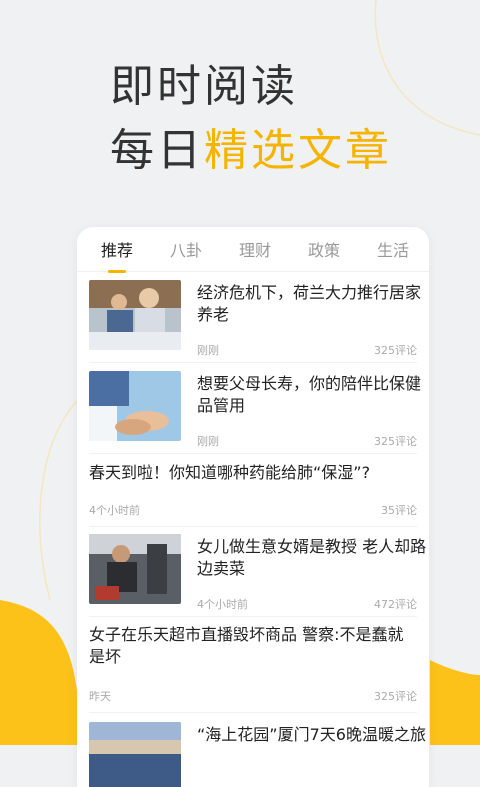  What do you see at coordinates (309, 303) in the screenshot?
I see `article-title: 经济危机下，荷兰大力推行居家养老` at bounding box center [309, 303].